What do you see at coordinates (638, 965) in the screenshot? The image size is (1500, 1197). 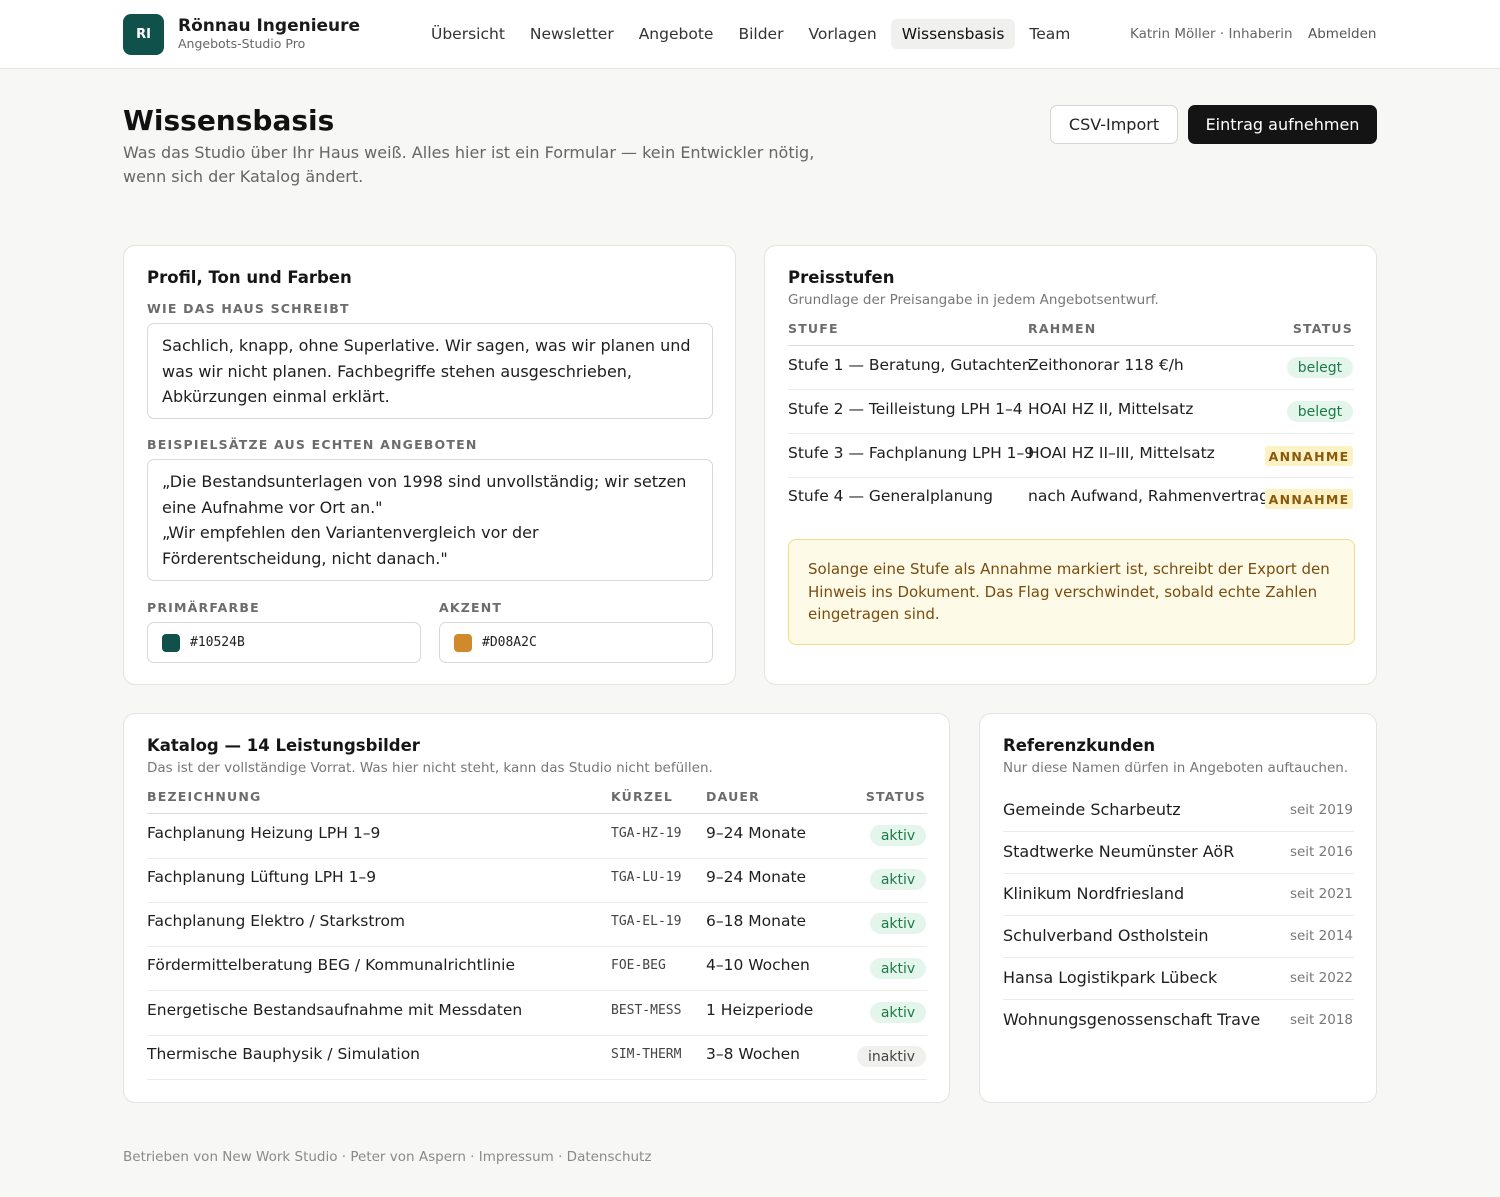 I see `catalog-code: FOE-BEG` at bounding box center [638, 965].